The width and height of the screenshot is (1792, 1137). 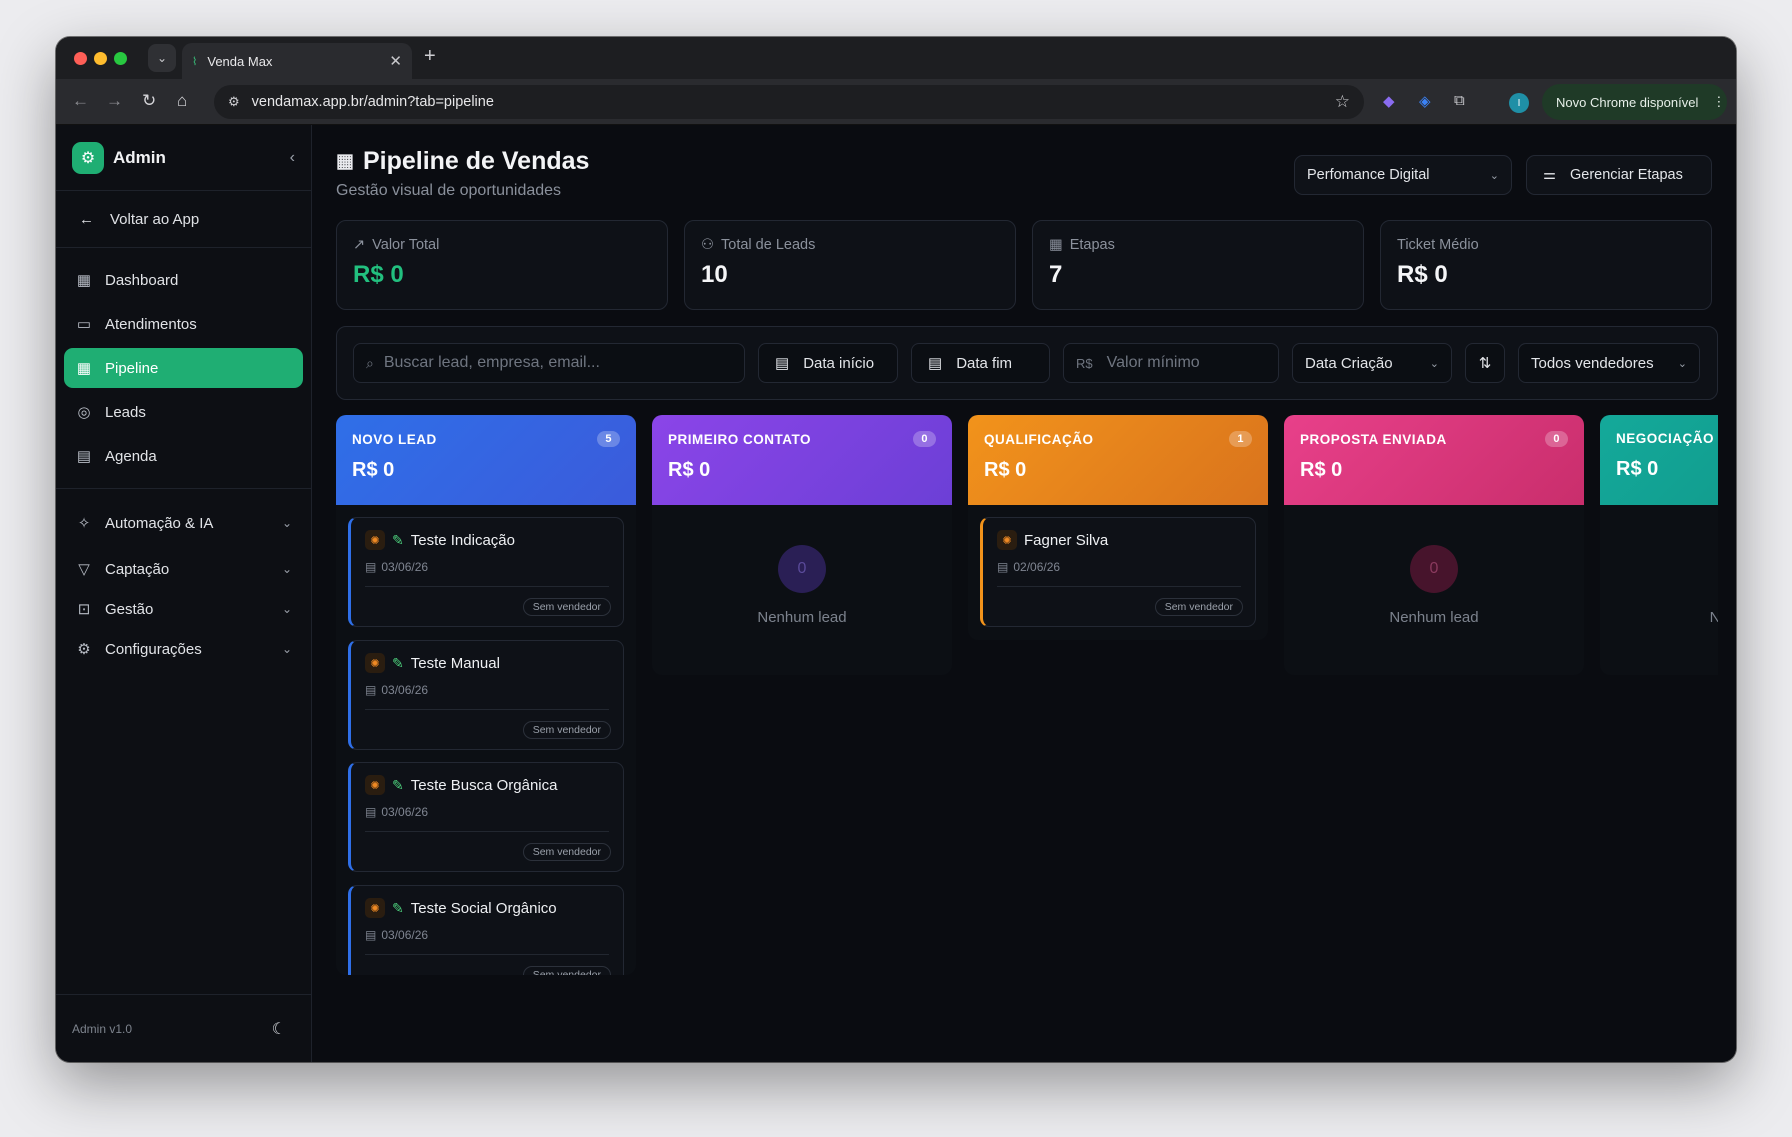 What do you see at coordinates (86, 219) in the screenshot?
I see `arrow-left-icon: ←` at bounding box center [86, 219].